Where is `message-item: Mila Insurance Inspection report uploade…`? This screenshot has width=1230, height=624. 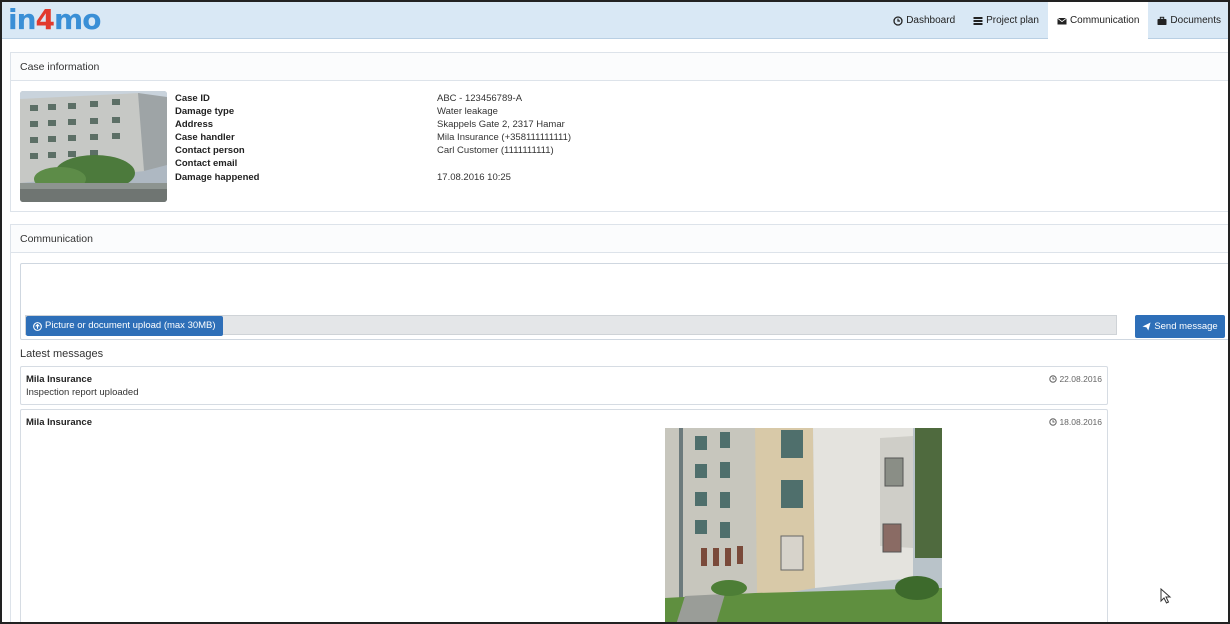
message-item: Mila Insurance Inspection report uploade… is located at coordinates (564, 385).